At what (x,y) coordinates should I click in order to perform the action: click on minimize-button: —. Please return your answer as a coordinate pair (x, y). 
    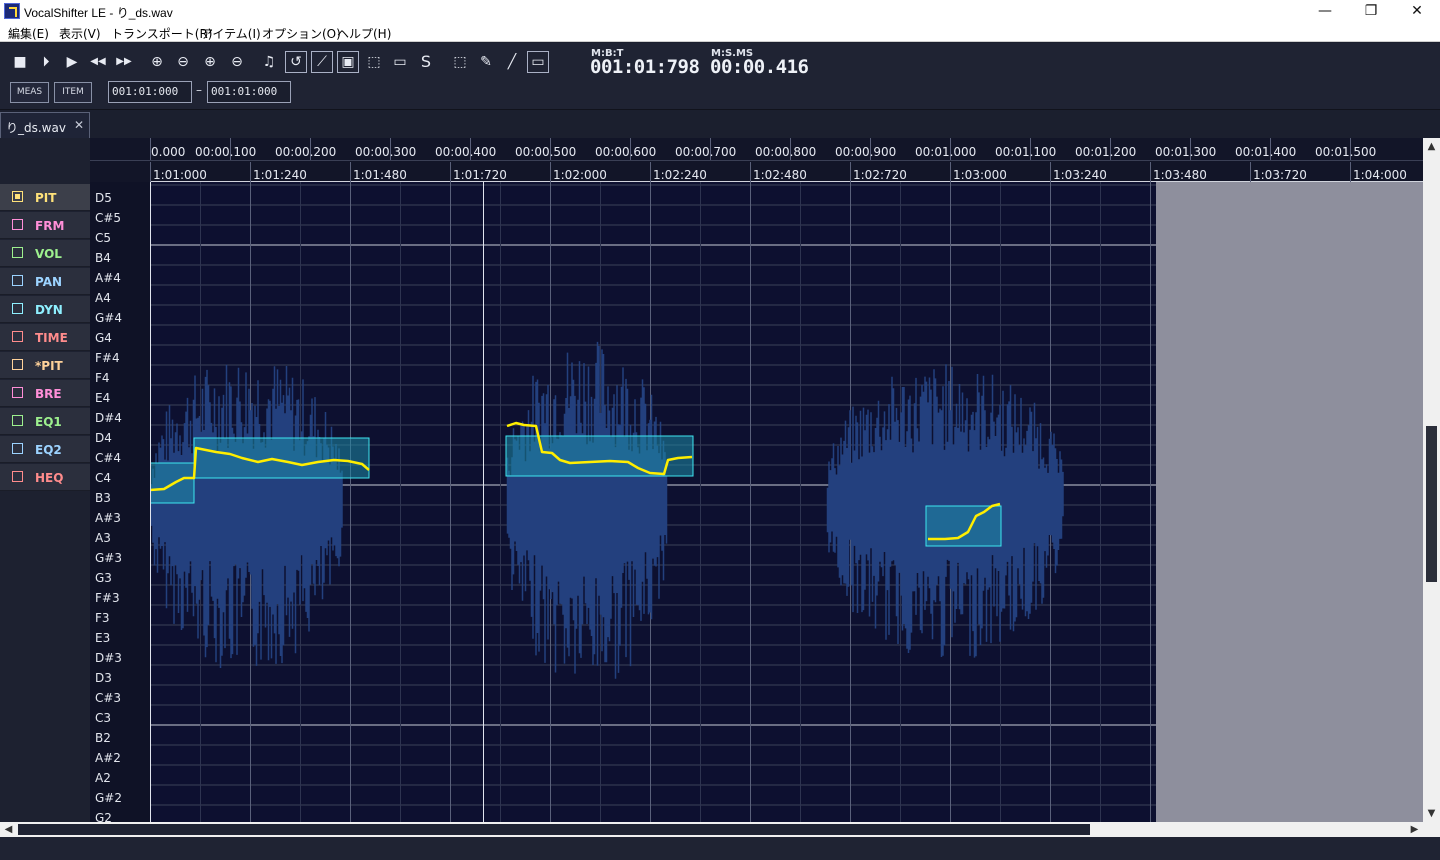
    Looking at the image, I should click on (1325, 11).